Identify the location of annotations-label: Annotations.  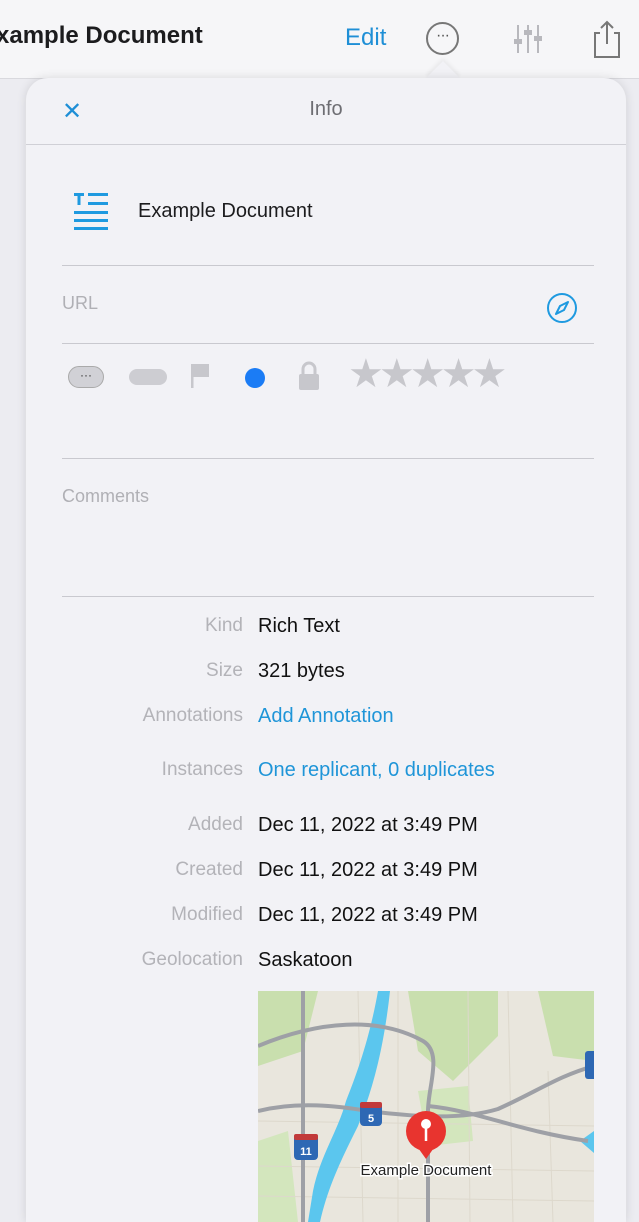
(192, 715).